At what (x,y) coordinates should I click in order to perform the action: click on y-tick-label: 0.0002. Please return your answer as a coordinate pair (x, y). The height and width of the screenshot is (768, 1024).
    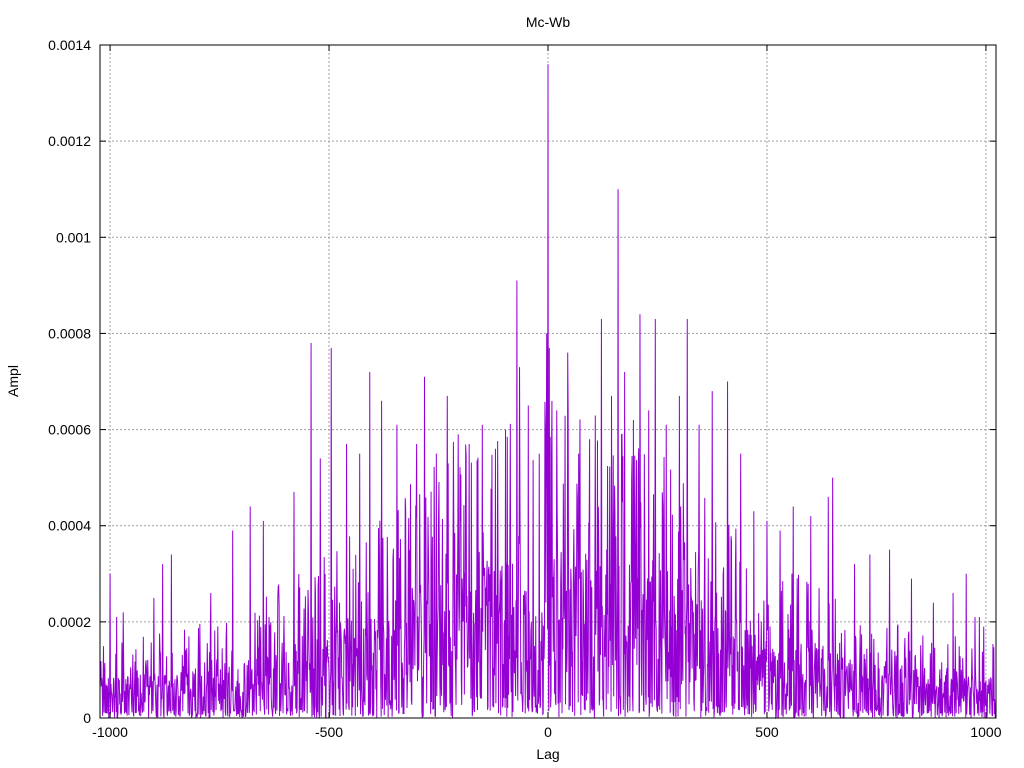
    Looking at the image, I should click on (69, 622).